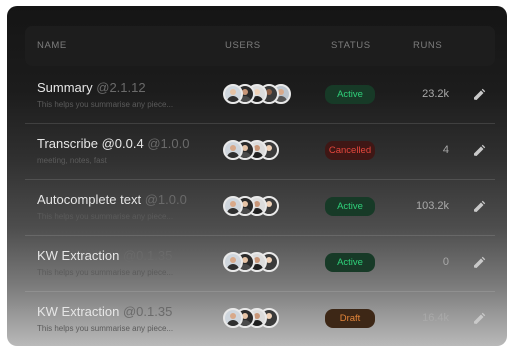  What do you see at coordinates (350, 150) in the screenshot?
I see `status-badge: Cancelled` at bounding box center [350, 150].